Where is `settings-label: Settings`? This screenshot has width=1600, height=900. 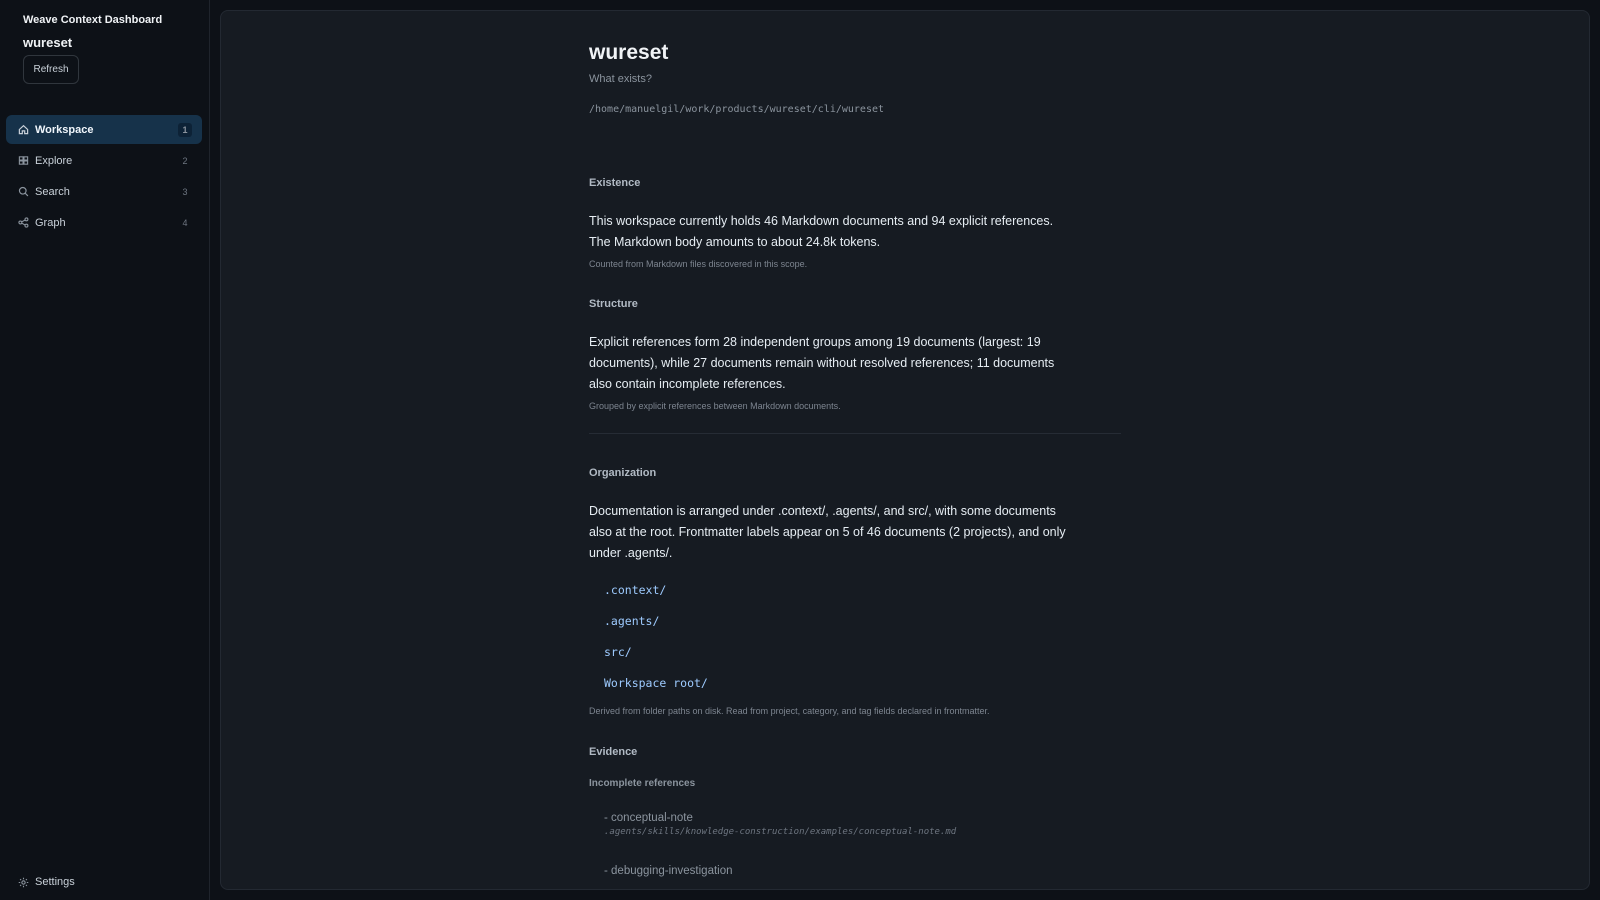 settings-label: Settings is located at coordinates (55, 882).